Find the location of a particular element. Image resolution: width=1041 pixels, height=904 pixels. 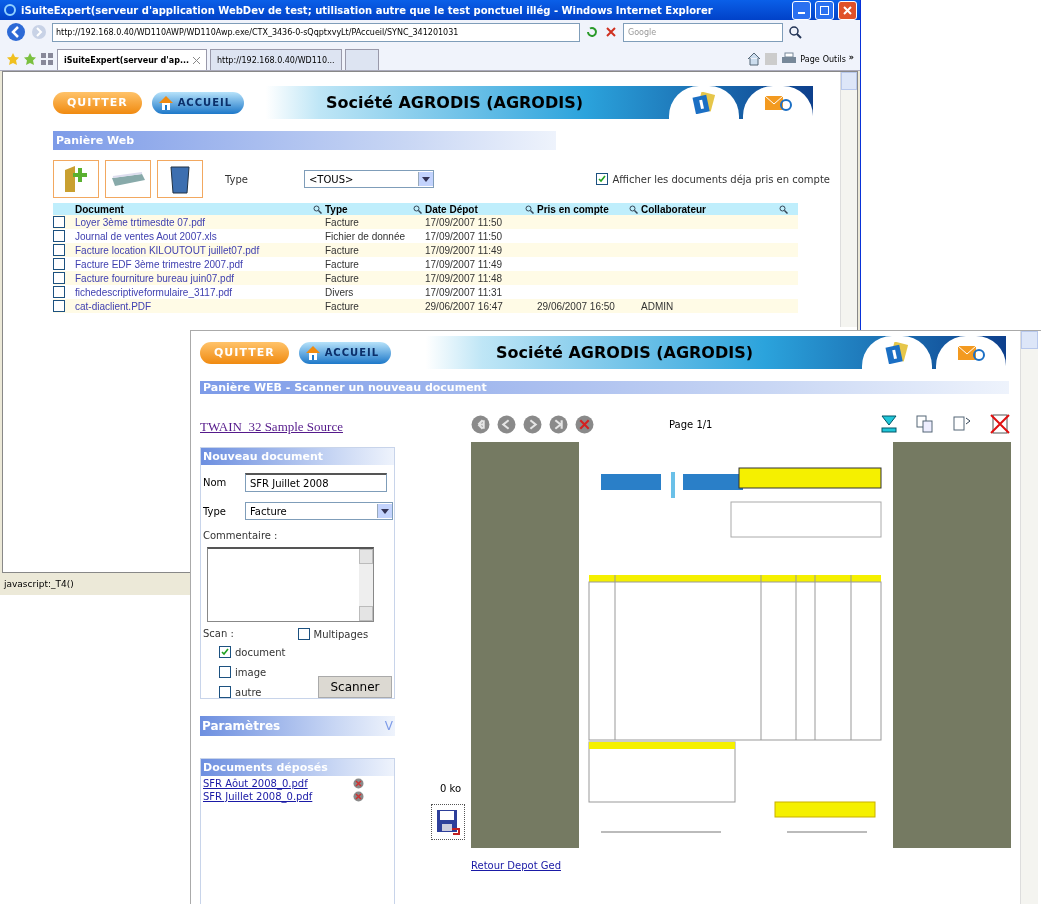

panel-title: Paramètres is located at coordinates (241, 726).